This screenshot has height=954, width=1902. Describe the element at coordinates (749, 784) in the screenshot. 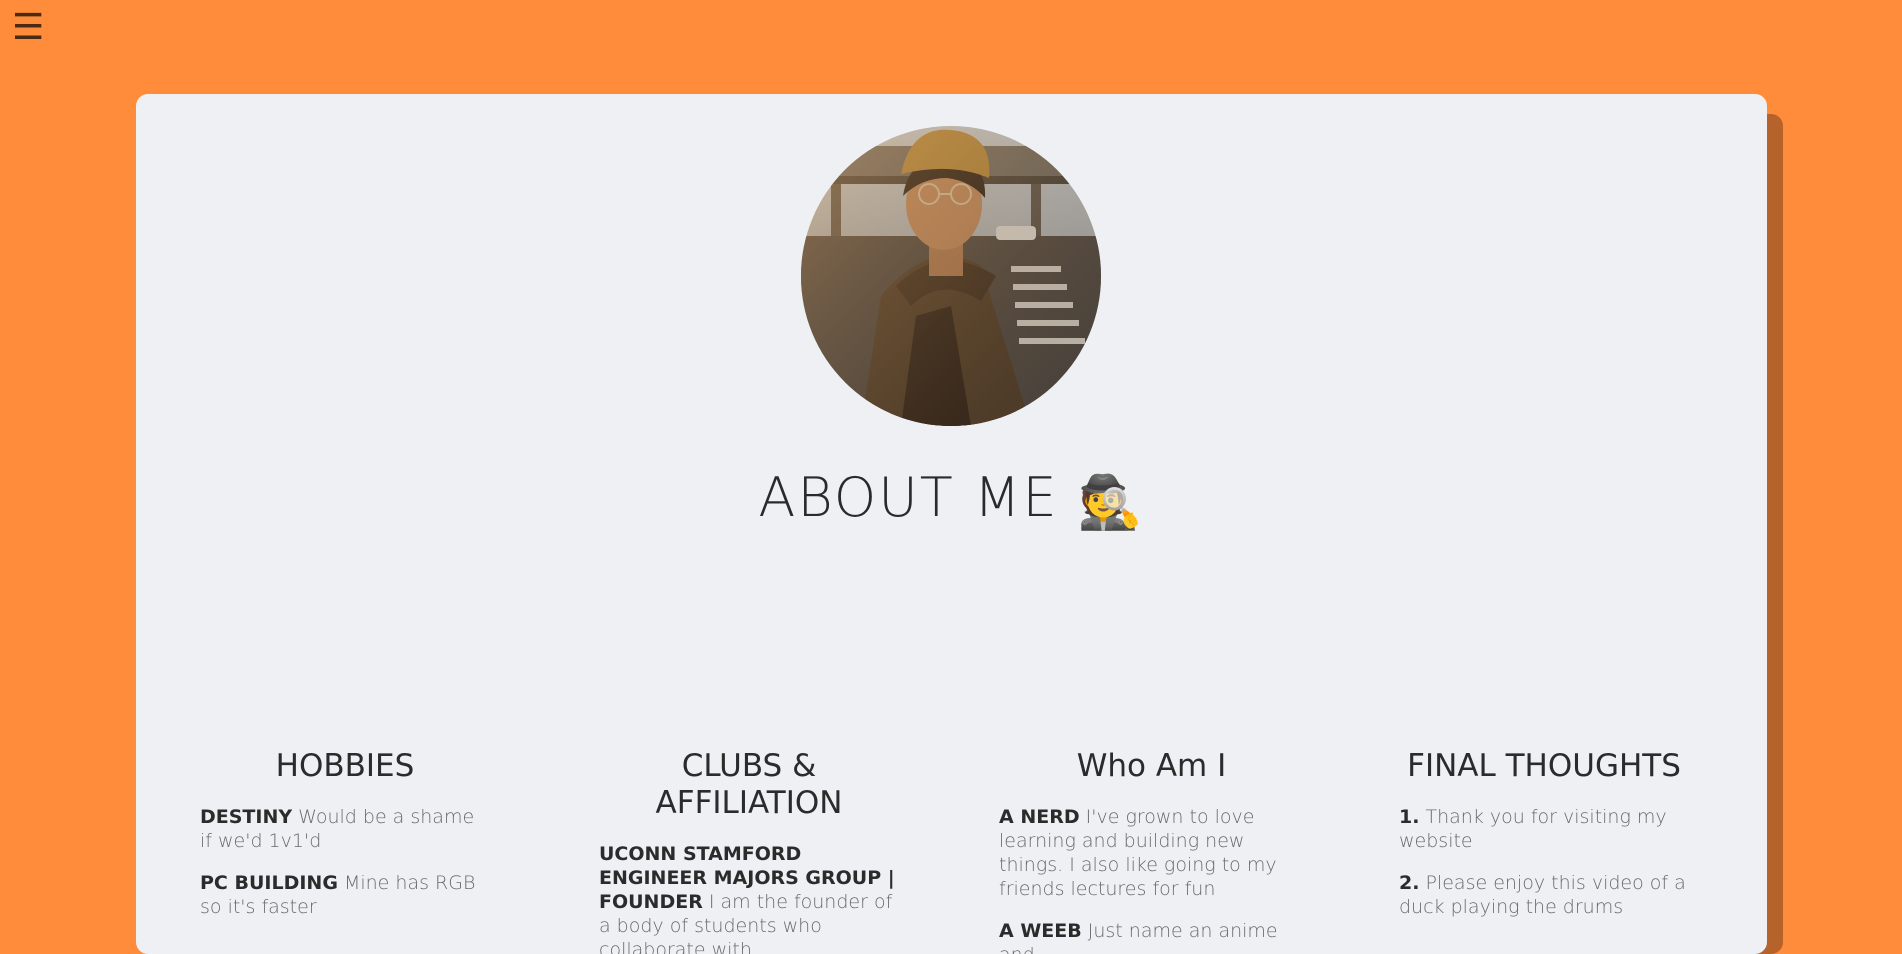

I see `clubs-heading: CLUBS & AFFILIATION` at that location.